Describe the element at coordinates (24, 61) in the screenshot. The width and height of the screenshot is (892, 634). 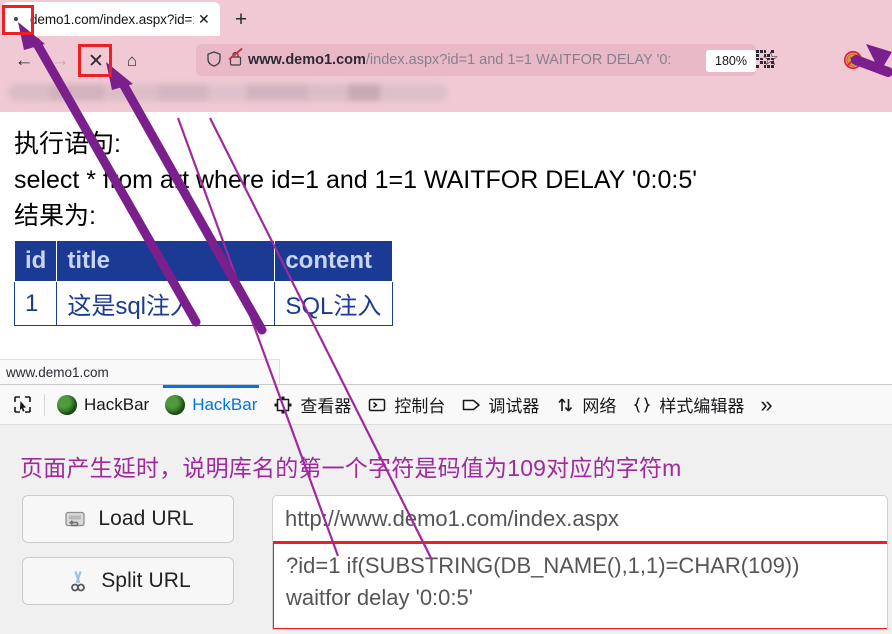
I see `back-button-icon: ←` at that location.